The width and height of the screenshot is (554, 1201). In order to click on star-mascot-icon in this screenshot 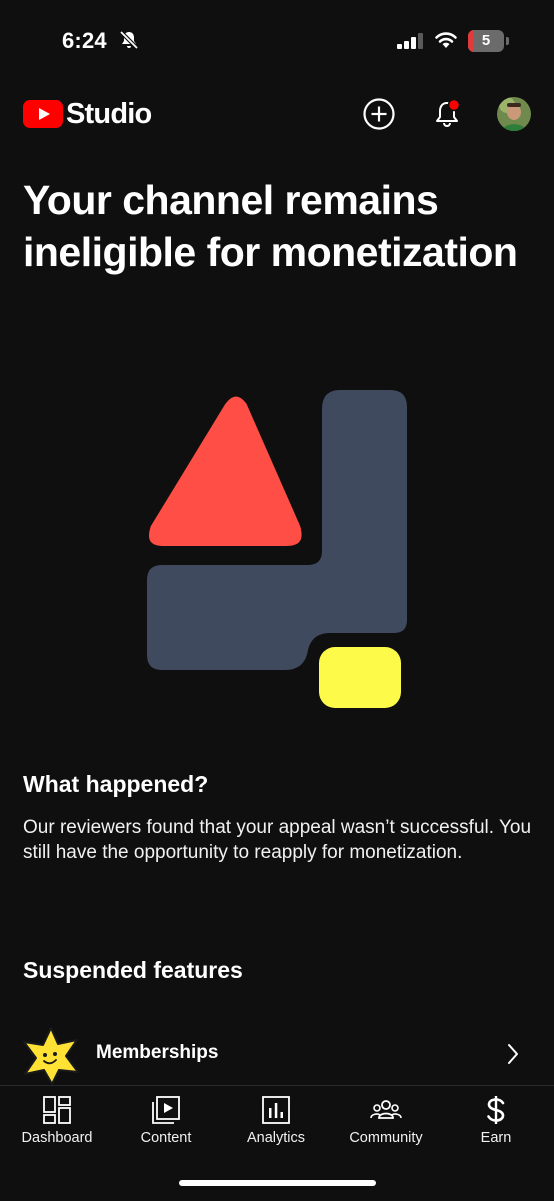, I will do `click(51, 1056)`.